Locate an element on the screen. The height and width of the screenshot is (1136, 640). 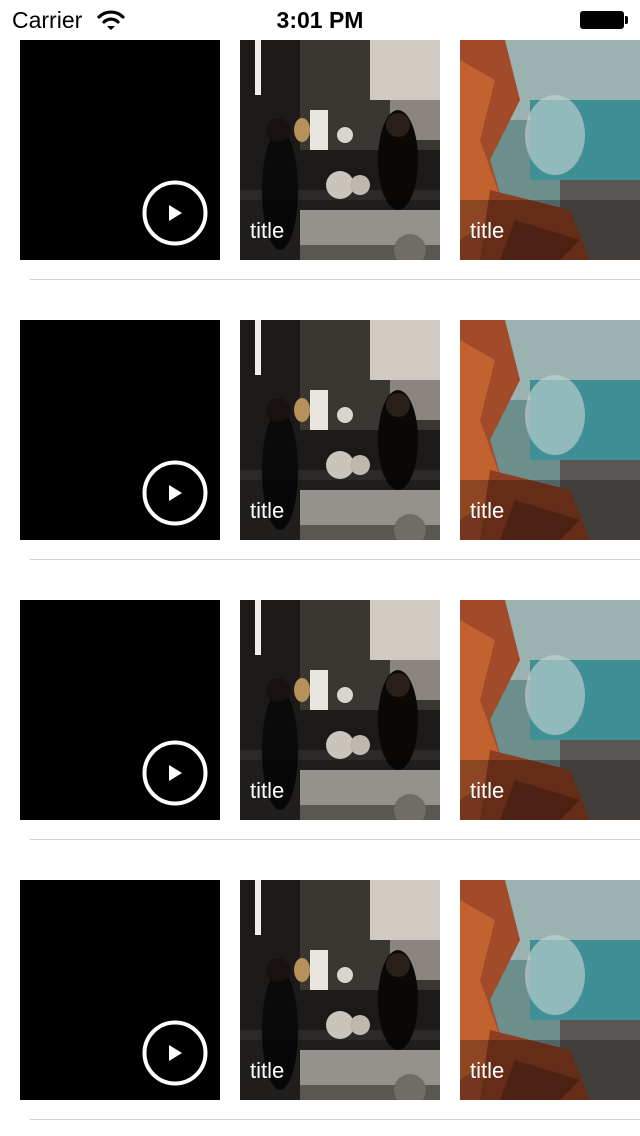
status-bar: Carrier 3:01 PM is located at coordinates (320, 20).